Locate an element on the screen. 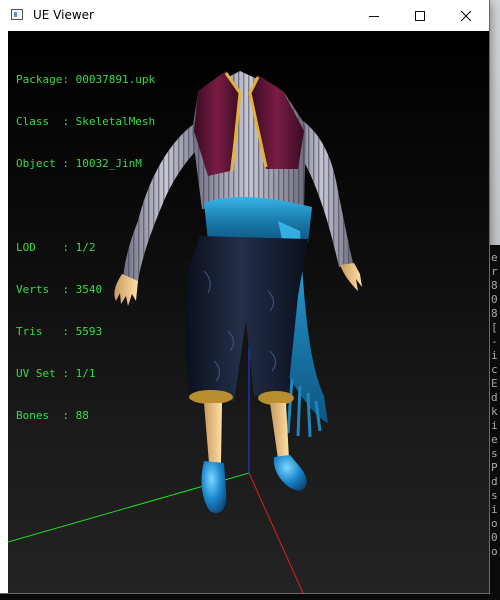  info-uvset: UV Set : 1/1 is located at coordinates (56, 373).